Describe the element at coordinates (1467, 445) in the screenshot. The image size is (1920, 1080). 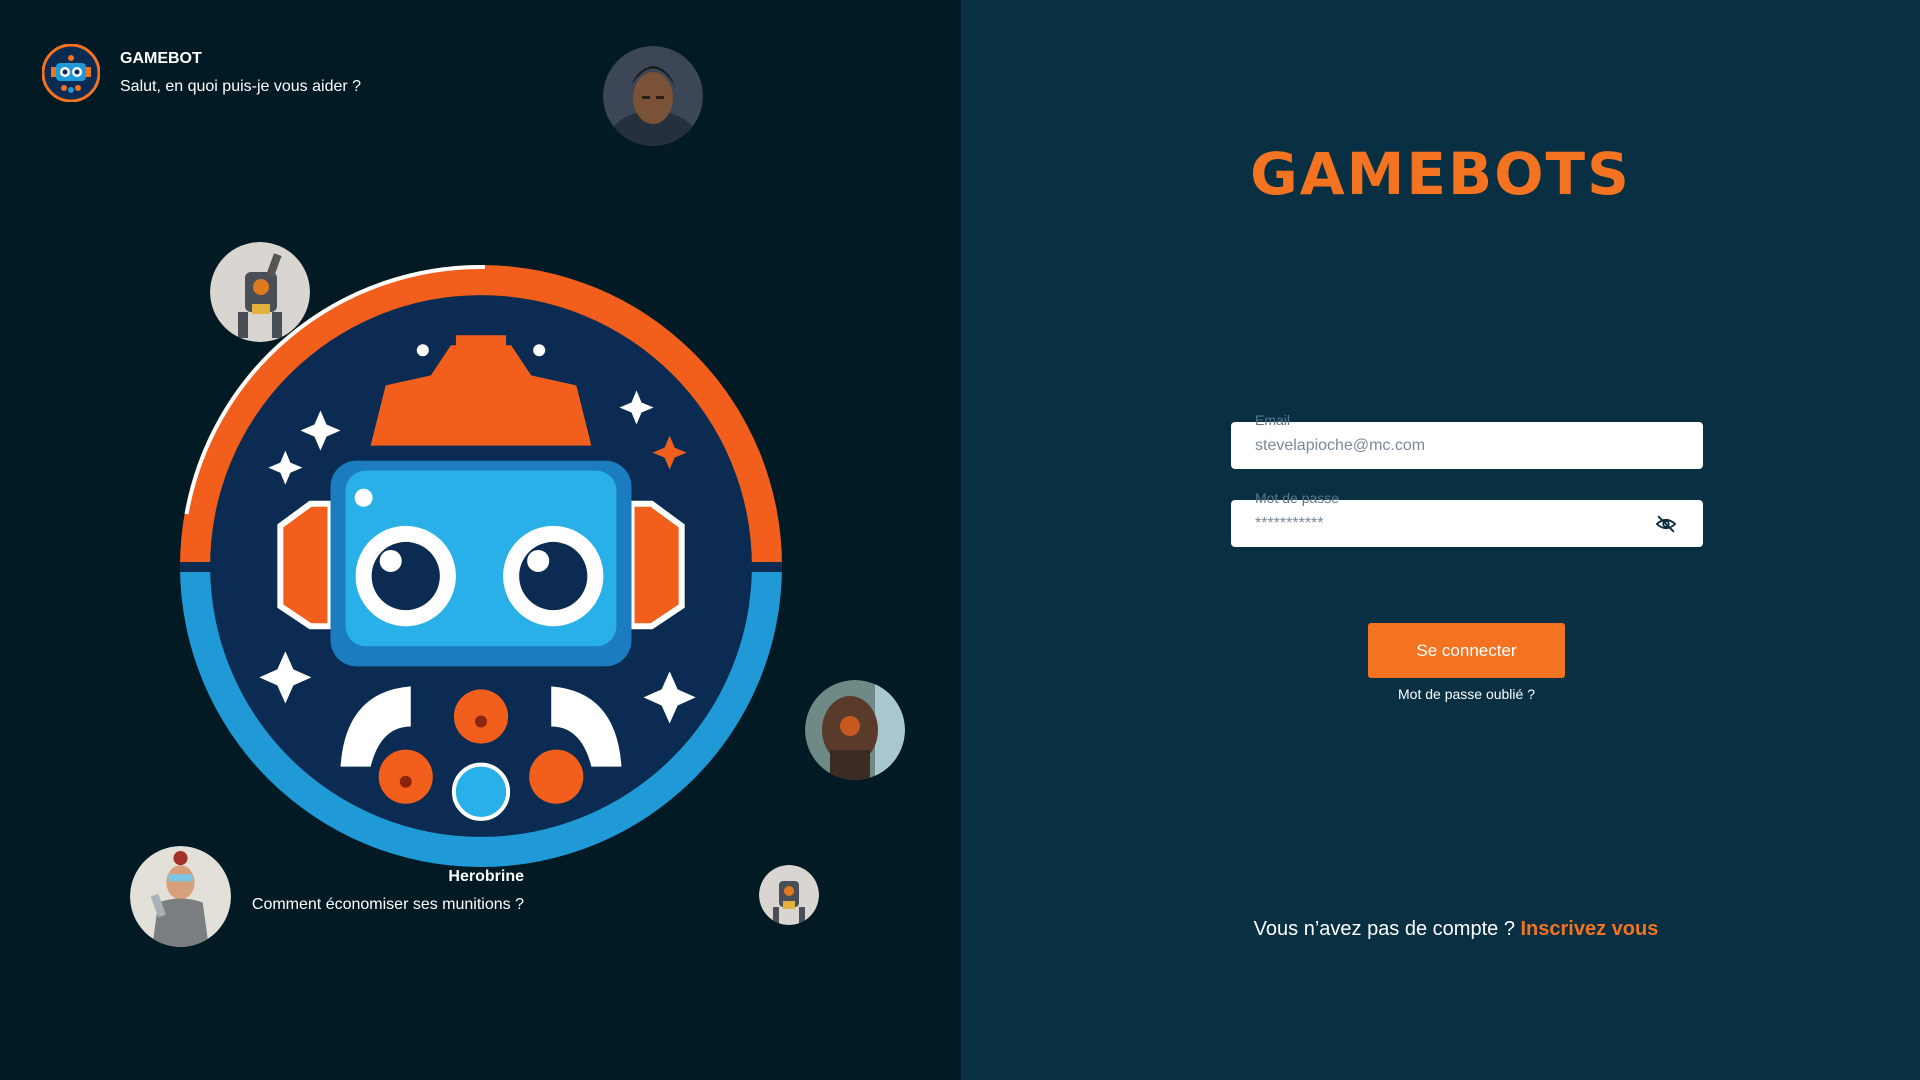
I see `email-input: stevelapioche@mc.com` at that location.